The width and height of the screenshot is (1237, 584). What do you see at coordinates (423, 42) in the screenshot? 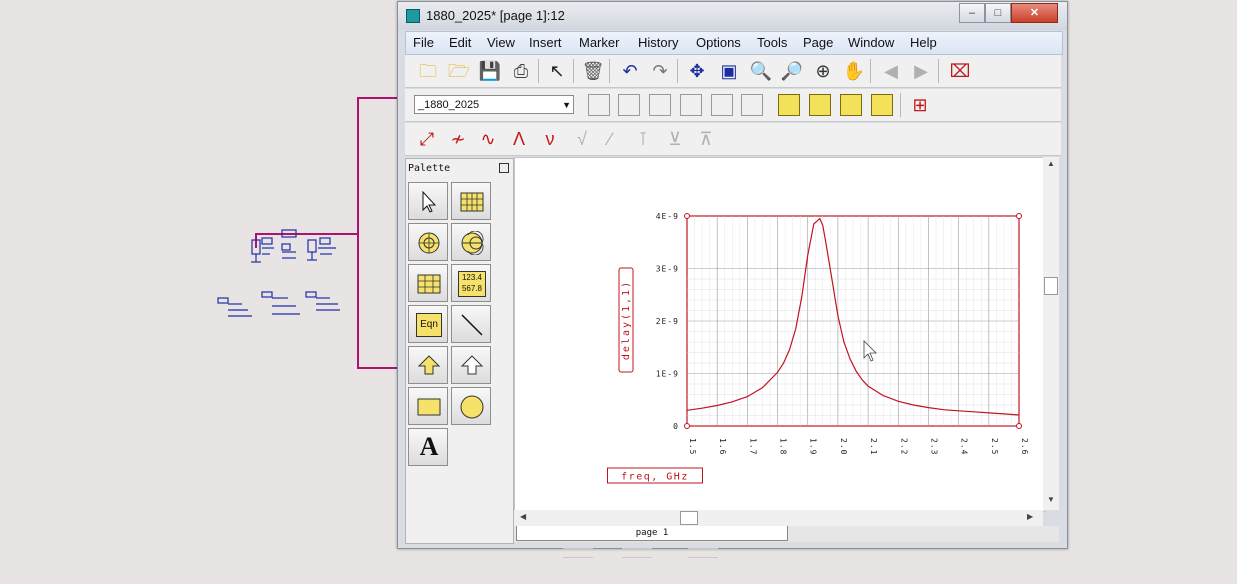
I see `menu-file: File` at bounding box center [423, 42].